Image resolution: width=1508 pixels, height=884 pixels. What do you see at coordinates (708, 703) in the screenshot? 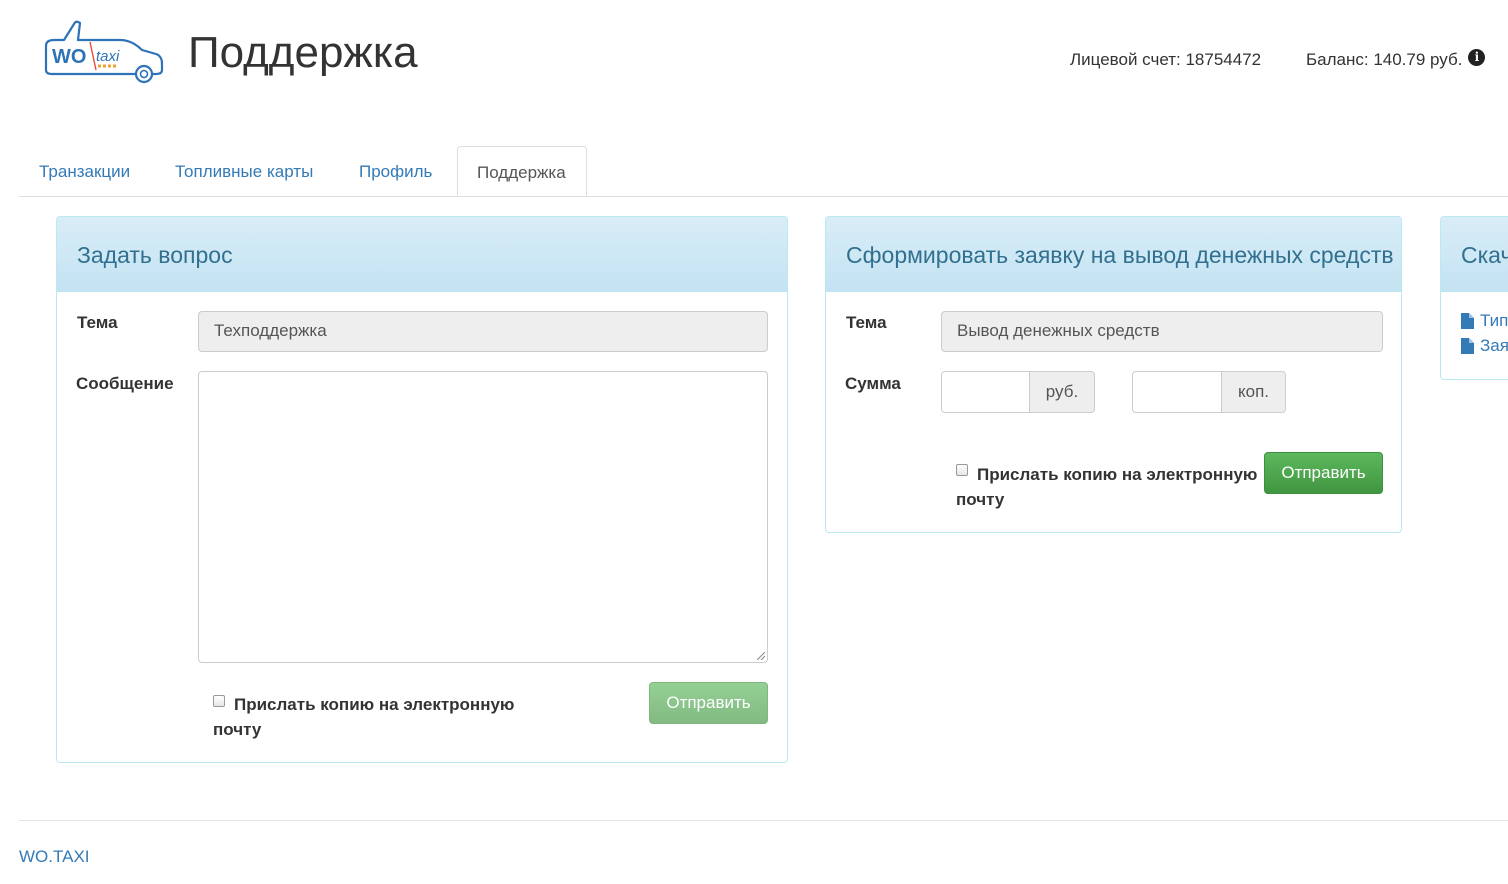
I see `ask-submit-button: Отправить` at bounding box center [708, 703].